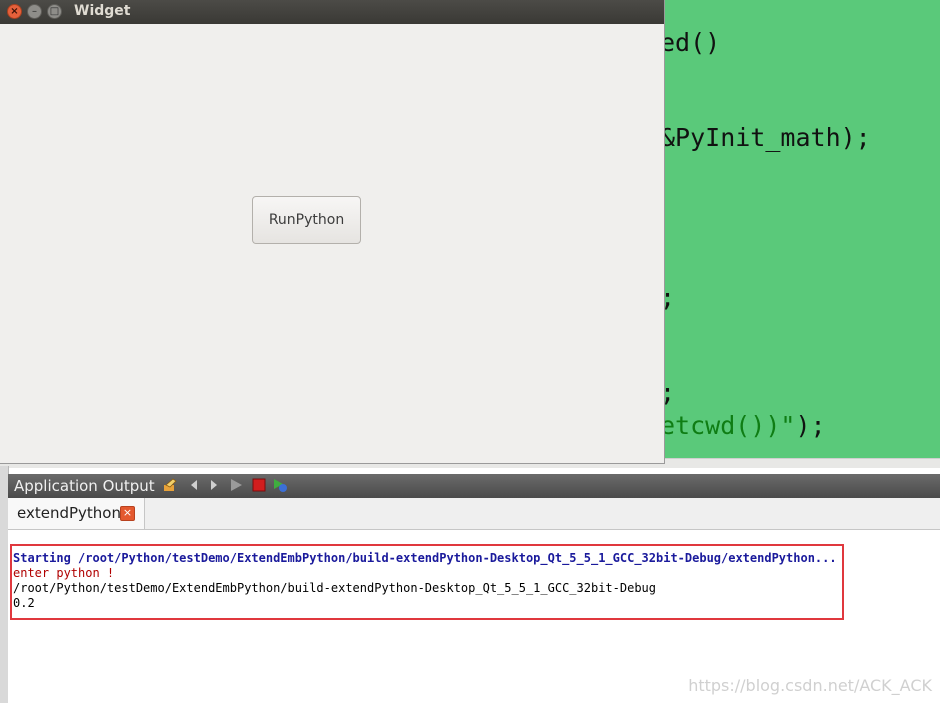  Describe the element at coordinates (730, 425) in the screenshot. I see `code-string: etcwd())"` at that location.